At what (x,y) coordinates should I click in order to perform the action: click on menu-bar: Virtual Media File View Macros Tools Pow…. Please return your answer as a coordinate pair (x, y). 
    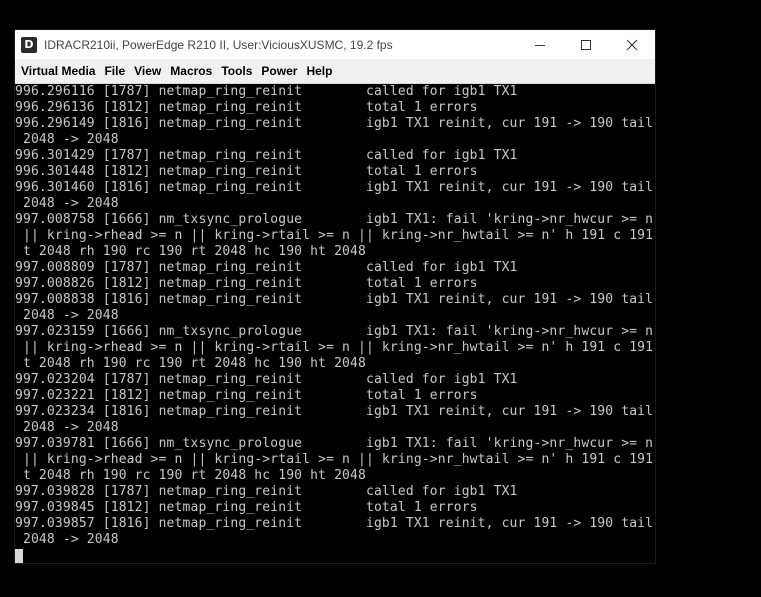
    Looking at the image, I should click on (335, 71).